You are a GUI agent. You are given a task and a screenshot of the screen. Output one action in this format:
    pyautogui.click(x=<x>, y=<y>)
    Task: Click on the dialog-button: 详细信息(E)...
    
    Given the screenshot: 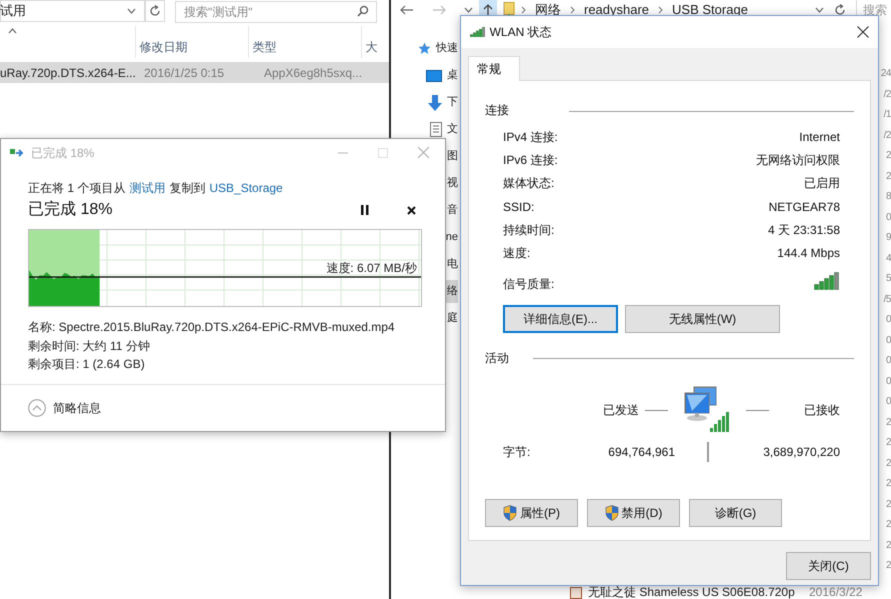 What is the action you would take?
    pyautogui.click(x=560, y=318)
    